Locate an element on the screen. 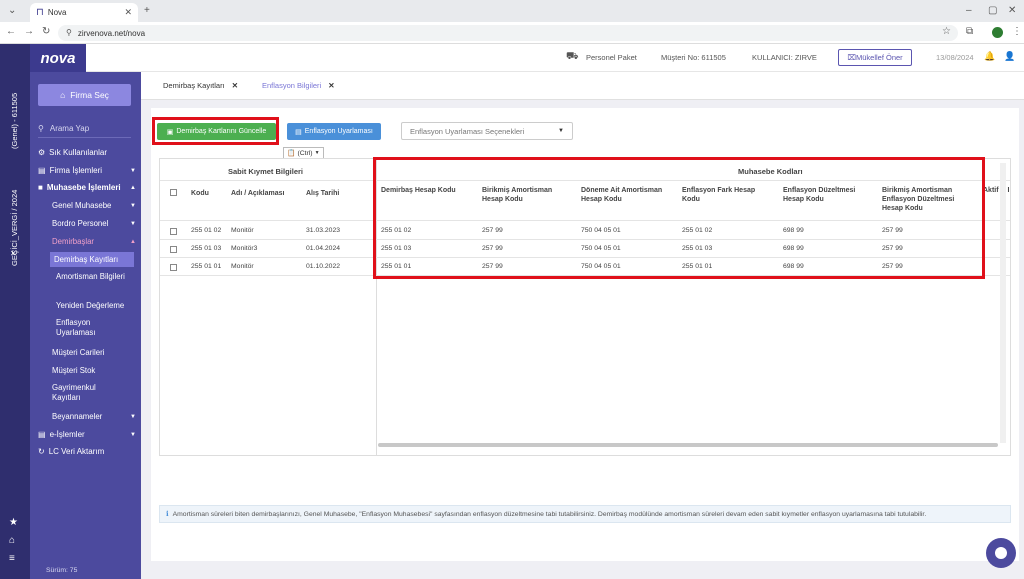 Image resolution: width=1024 pixels, height=579 pixels. table-cell: Monitör3 is located at coordinates (244, 248).